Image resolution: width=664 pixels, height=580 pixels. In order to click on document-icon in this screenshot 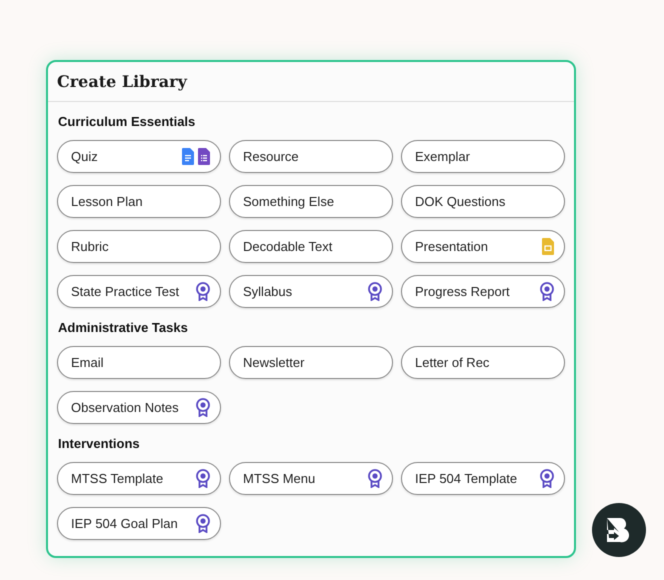, I will do `click(188, 156)`.